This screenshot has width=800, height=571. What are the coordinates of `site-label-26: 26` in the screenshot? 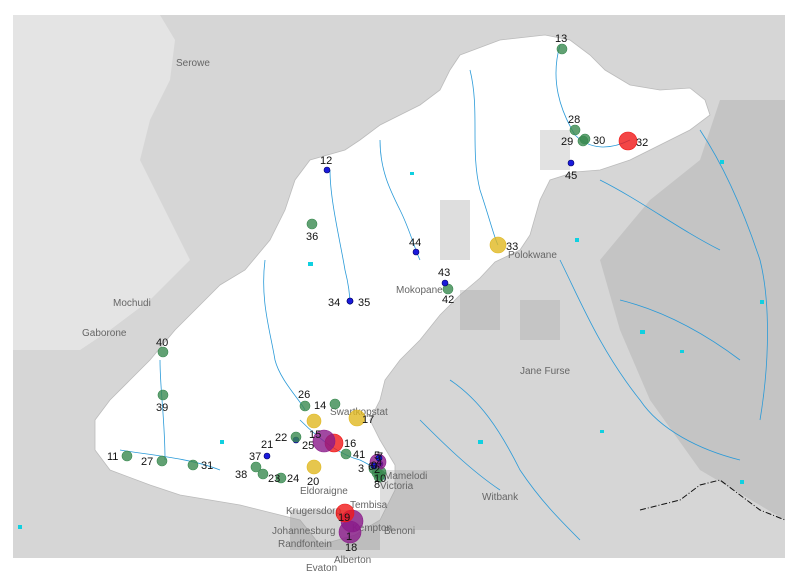 It's located at (304, 395).